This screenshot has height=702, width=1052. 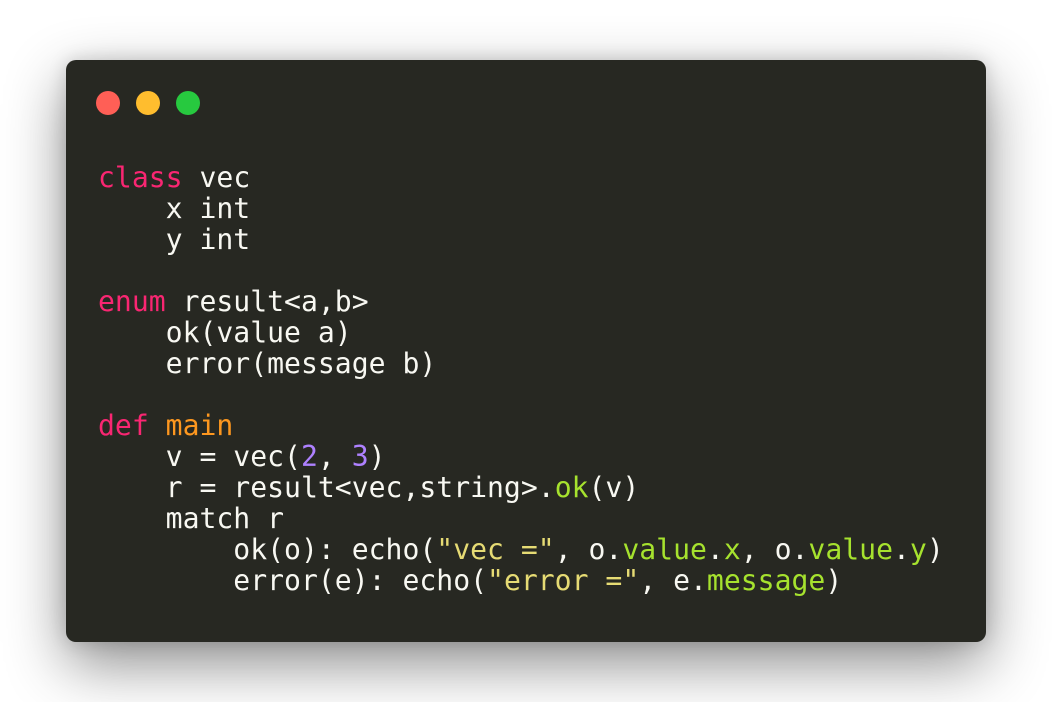 I want to click on code-token-member: x, so click(x=732, y=549).